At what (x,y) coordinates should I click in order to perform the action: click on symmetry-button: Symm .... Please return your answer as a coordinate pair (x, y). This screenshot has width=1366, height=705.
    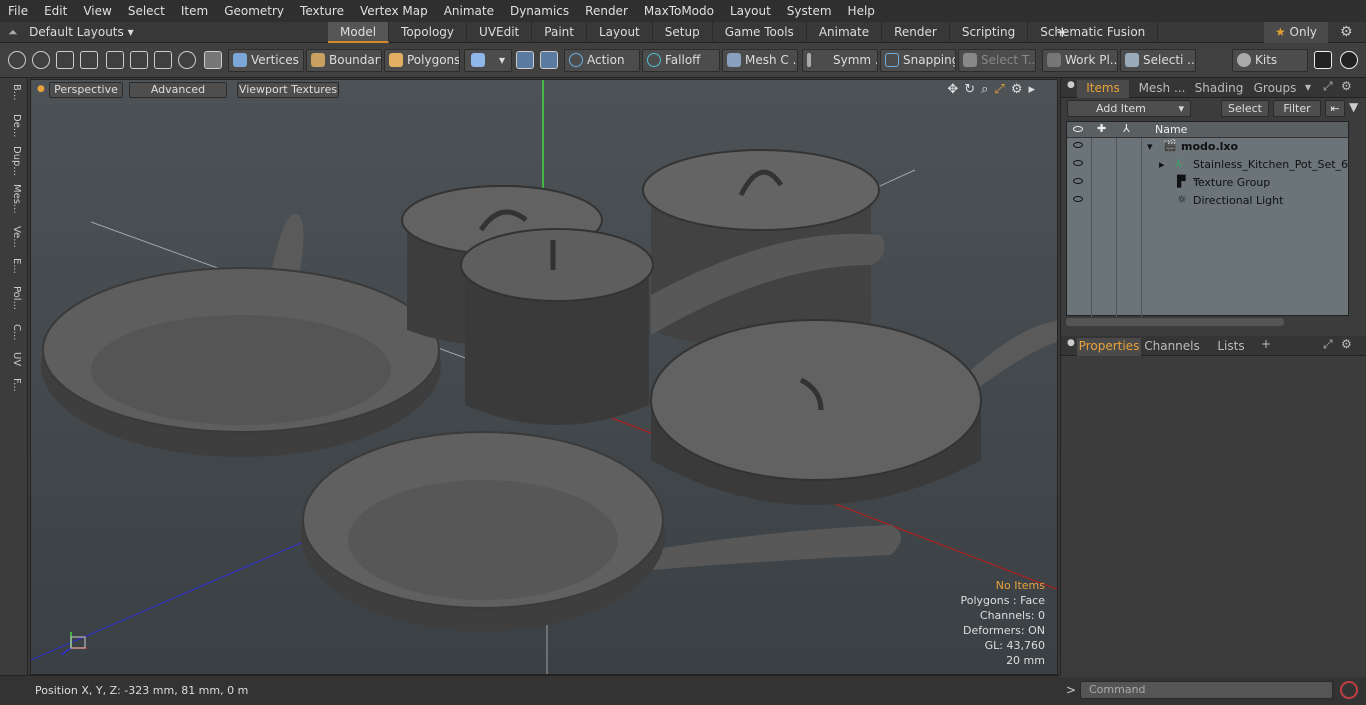
    Looking at the image, I should click on (840, 60).